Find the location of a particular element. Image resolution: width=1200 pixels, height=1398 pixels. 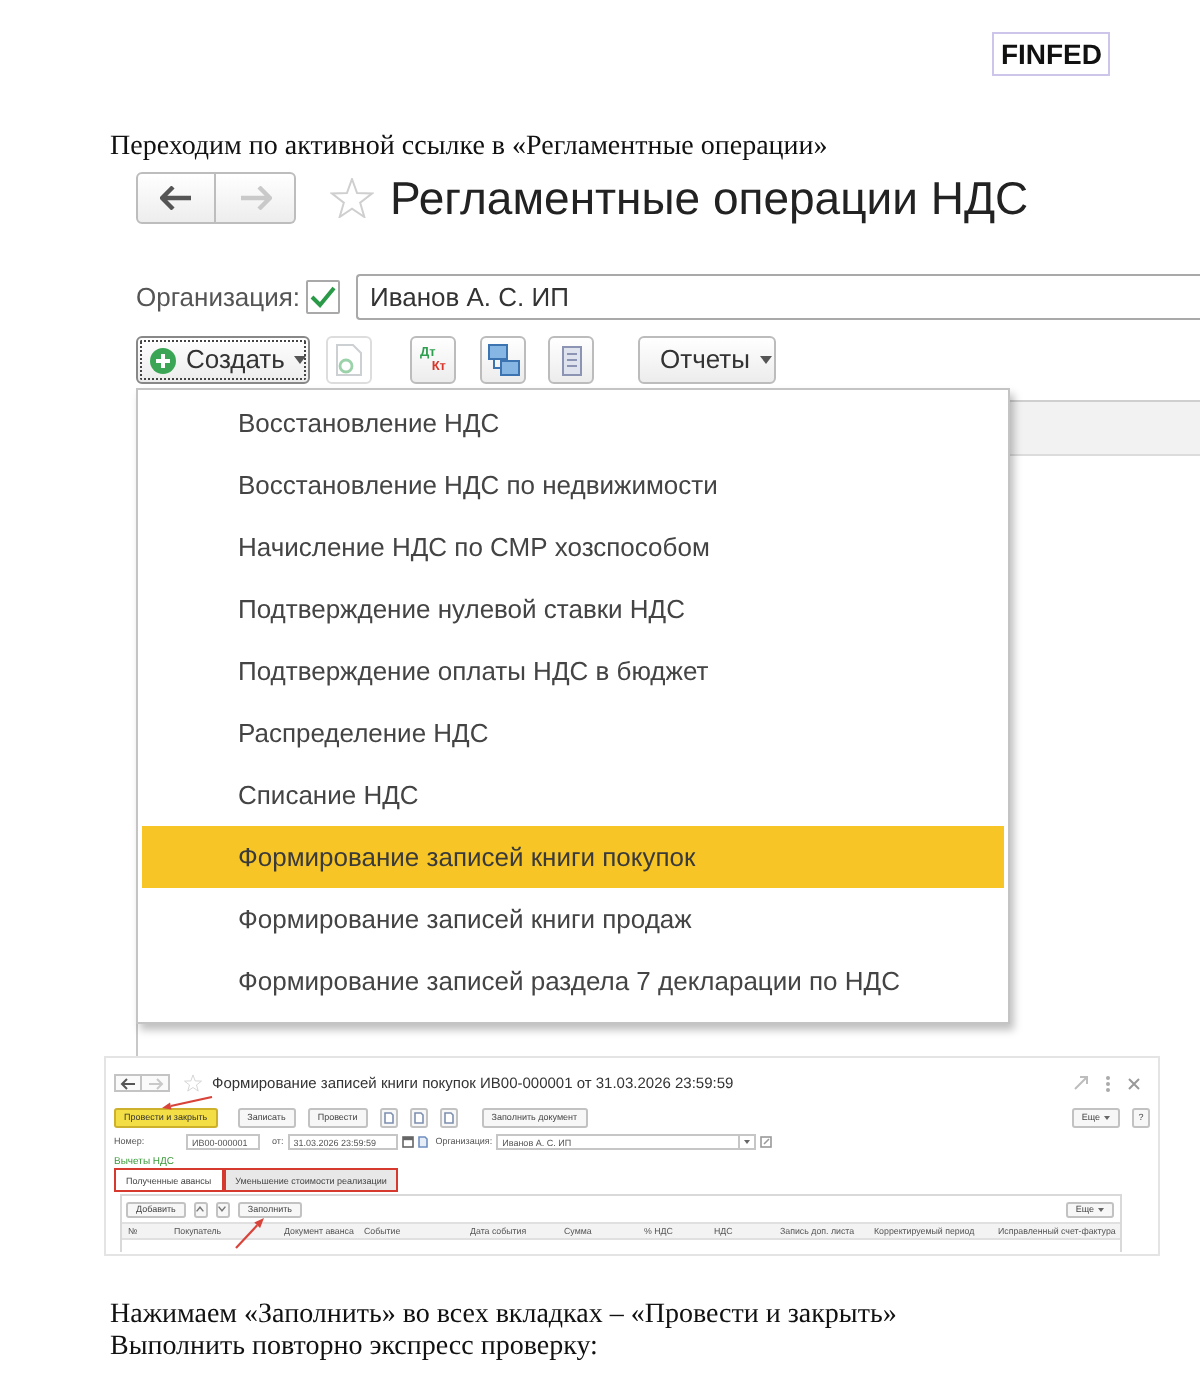

menu-item: Восстановление НДС по недвижимости is located at coordinates (573, 485).